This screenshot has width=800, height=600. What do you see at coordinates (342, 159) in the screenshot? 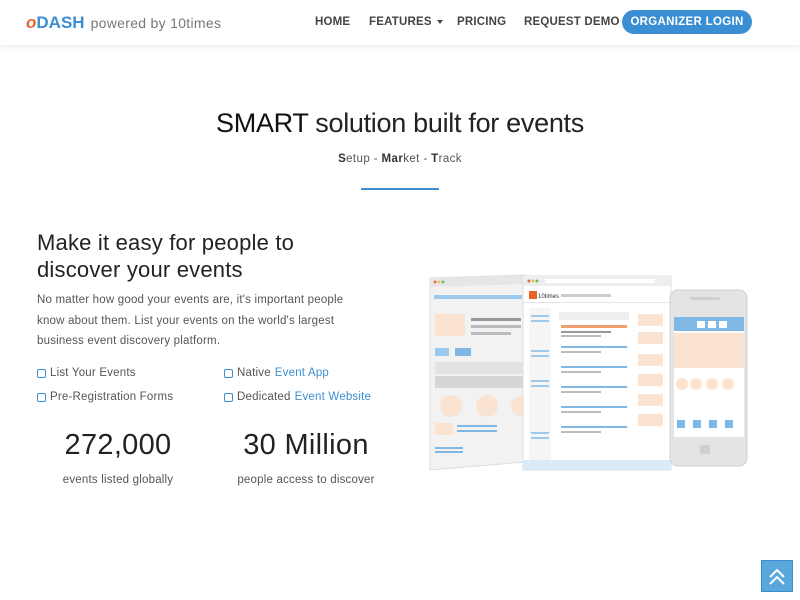
I see `sub-s: S` at bounding box center [342, 159].